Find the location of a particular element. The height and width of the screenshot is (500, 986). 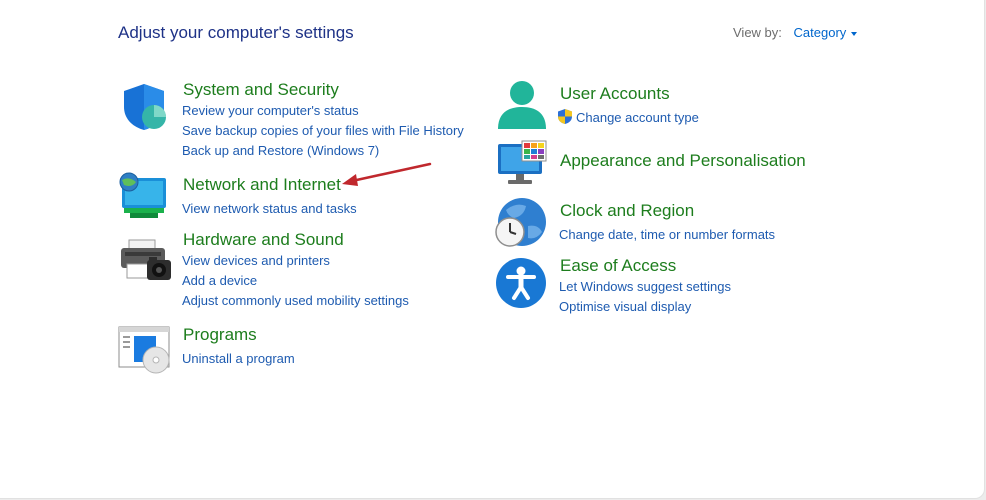

category-title: Clock and Region is located at coordinates (627, 211).